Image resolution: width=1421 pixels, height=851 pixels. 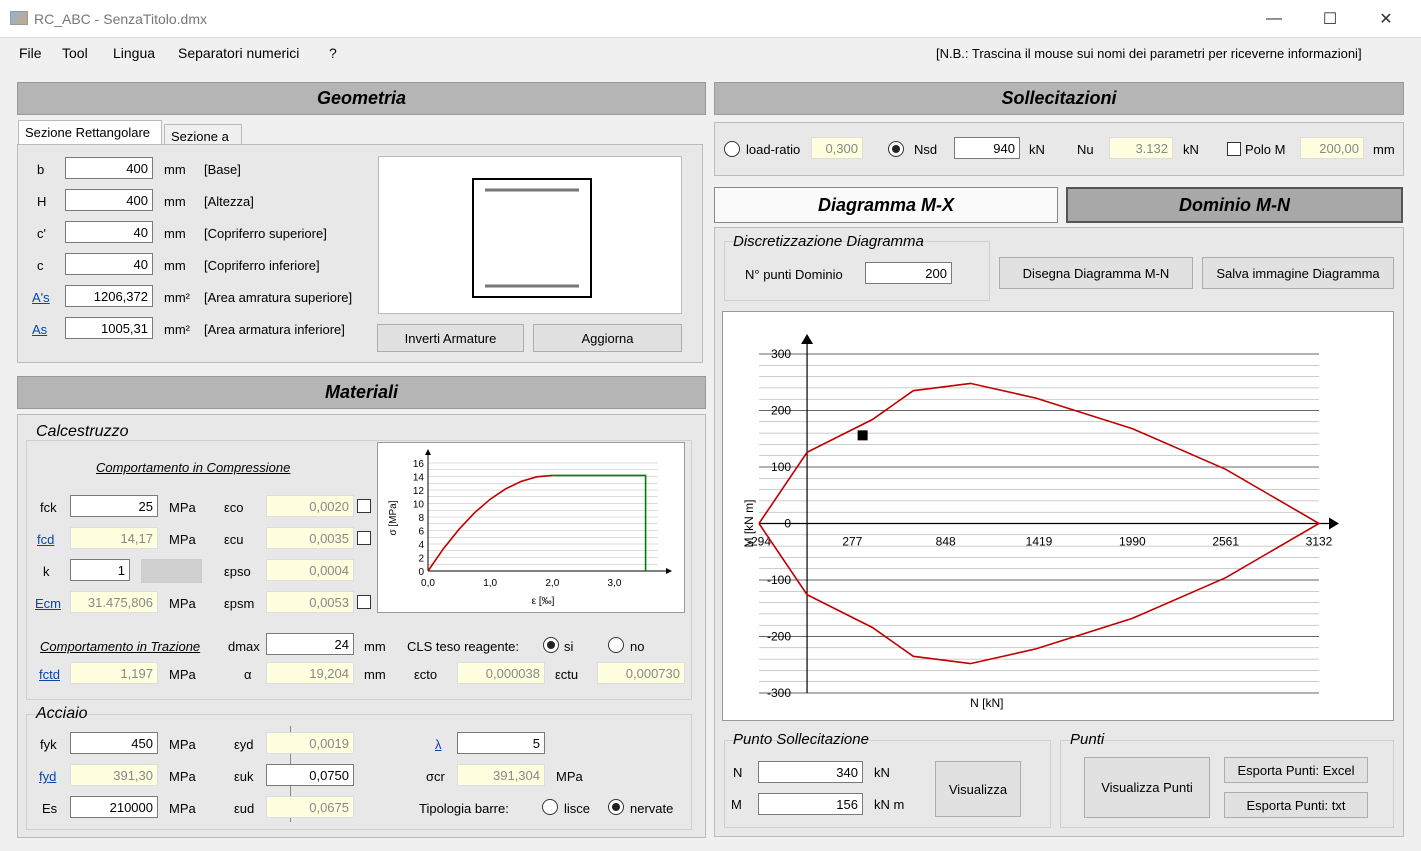 What do you see at coordinates (234, 539) in the screenshot?
I see `ecu-label: εcu` at bounding box center [234, 539].